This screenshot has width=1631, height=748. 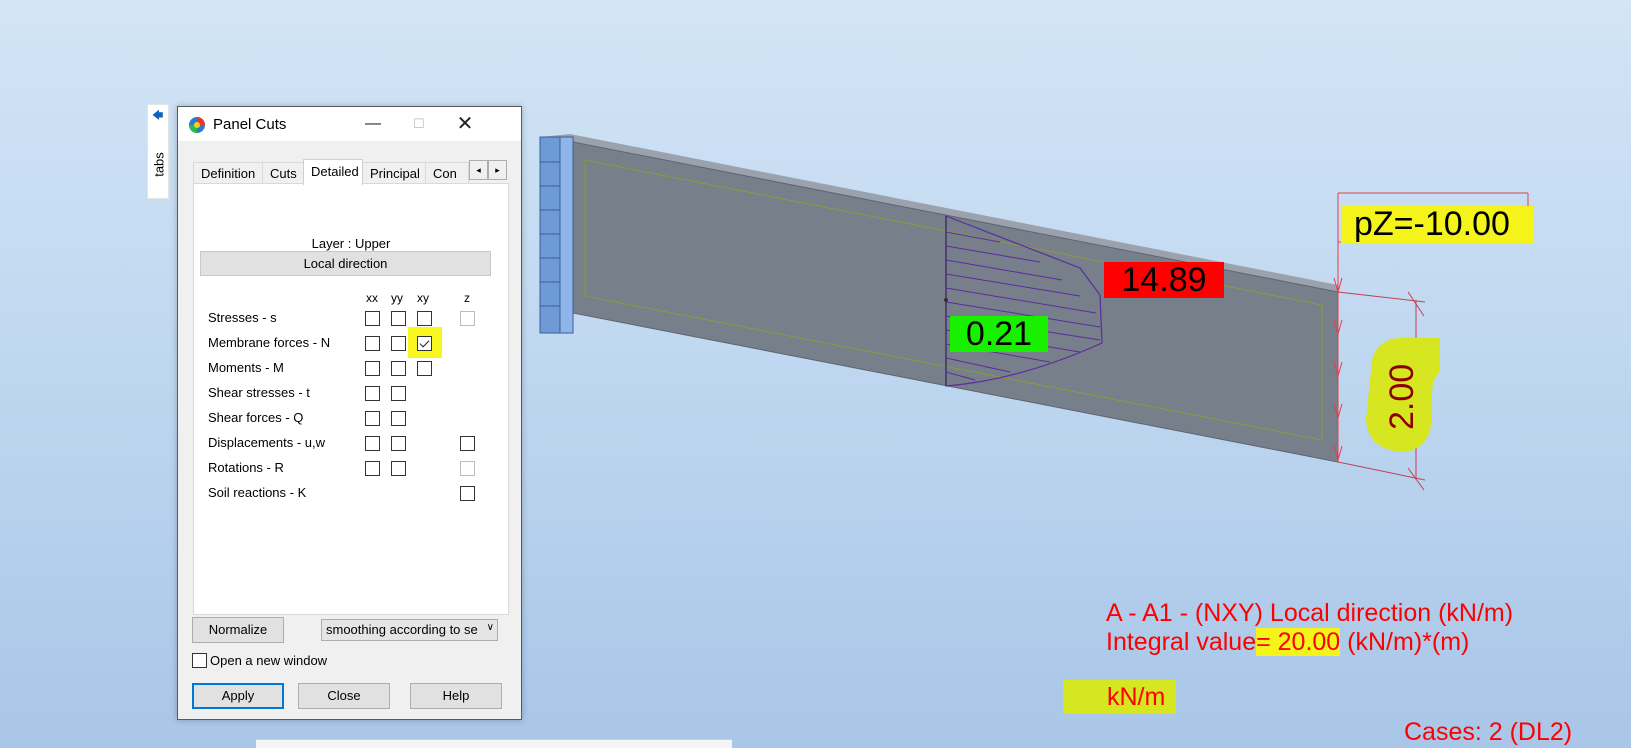 I want to click on tab-detailed: Detailed, so click(x=333, y=172).